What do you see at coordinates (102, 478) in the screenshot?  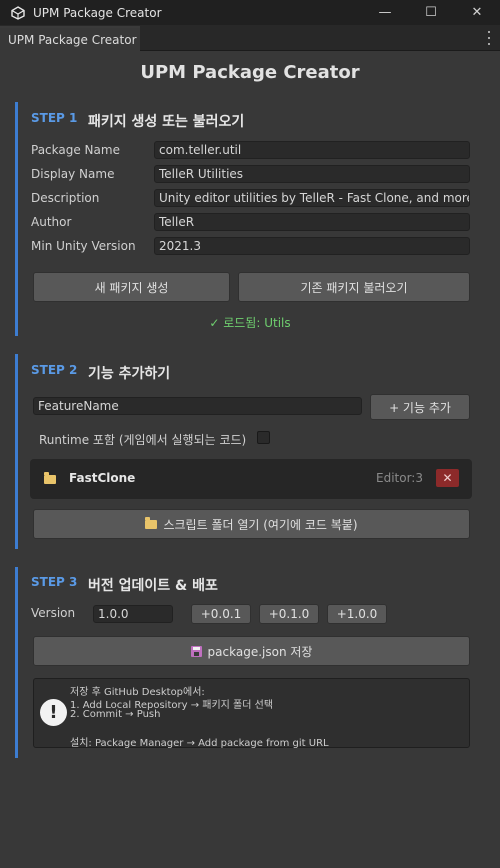 I see `feature-name: FastClone` at bounding box center [102, 478].